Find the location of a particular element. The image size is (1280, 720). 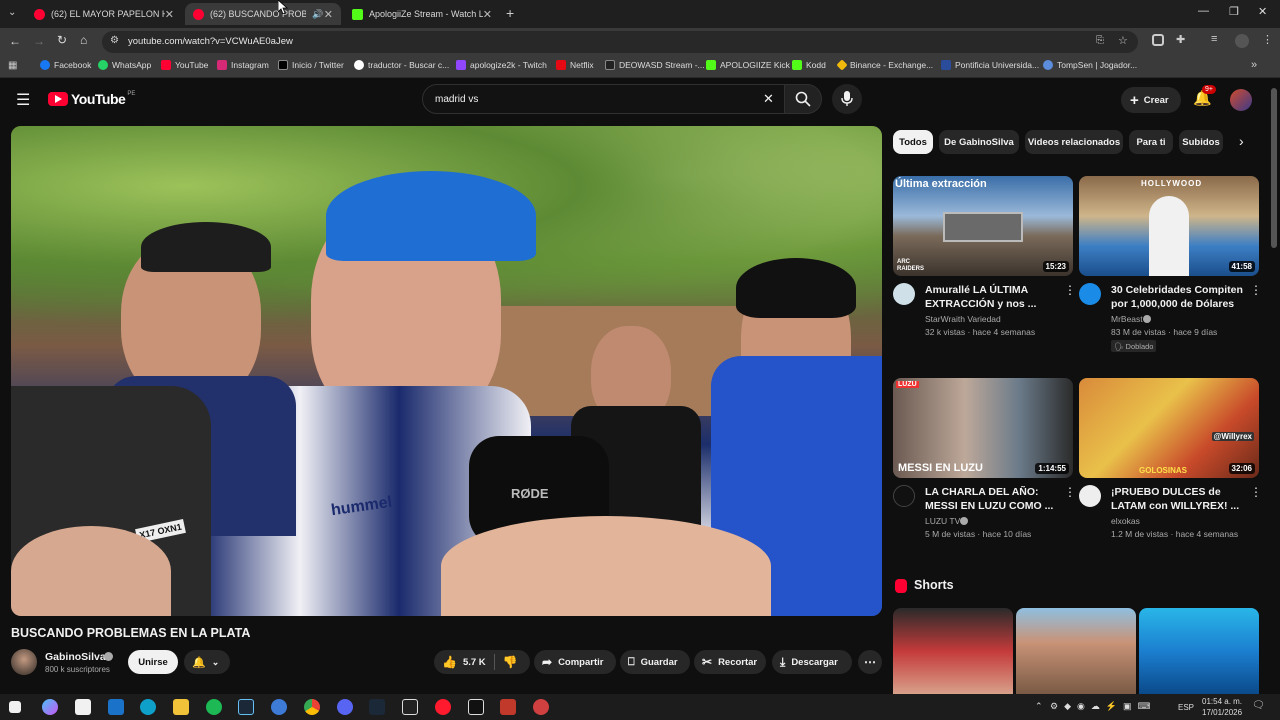

outlook-icon is located at coordinates (116, 707).